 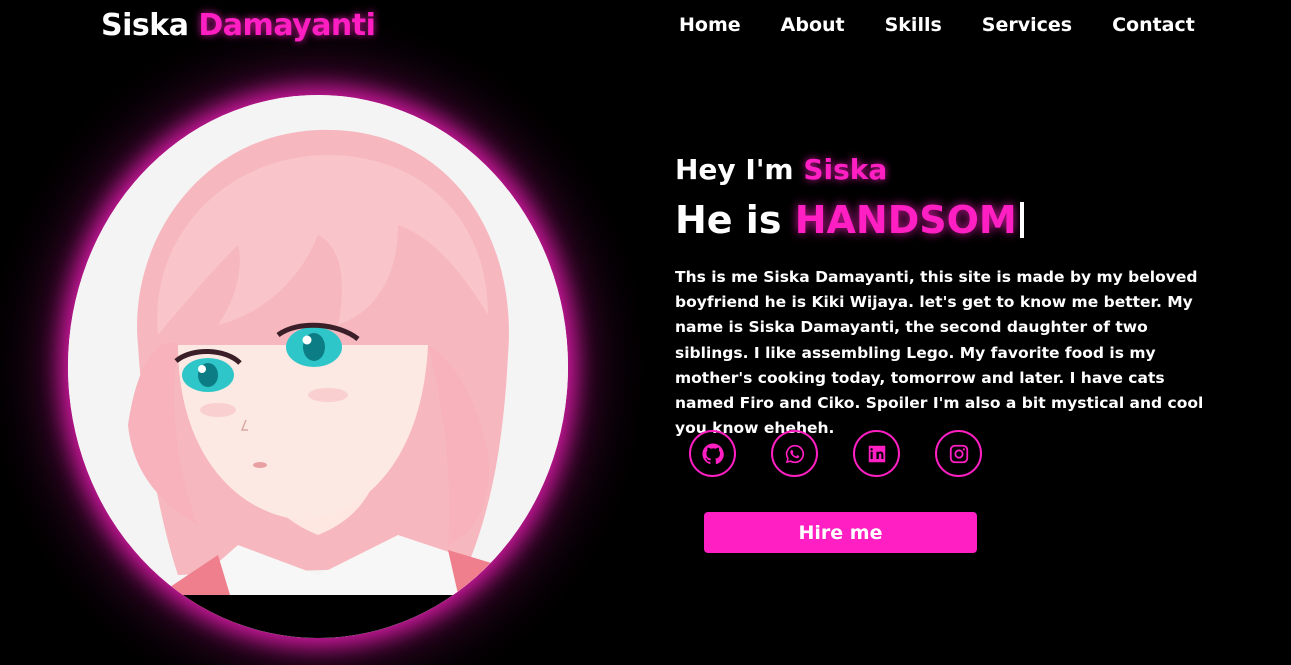 What do you see at coordinates (287, 25) in the screenshot?
I see `logo-last-name: Damayanti` at bounding box center [287, 25].